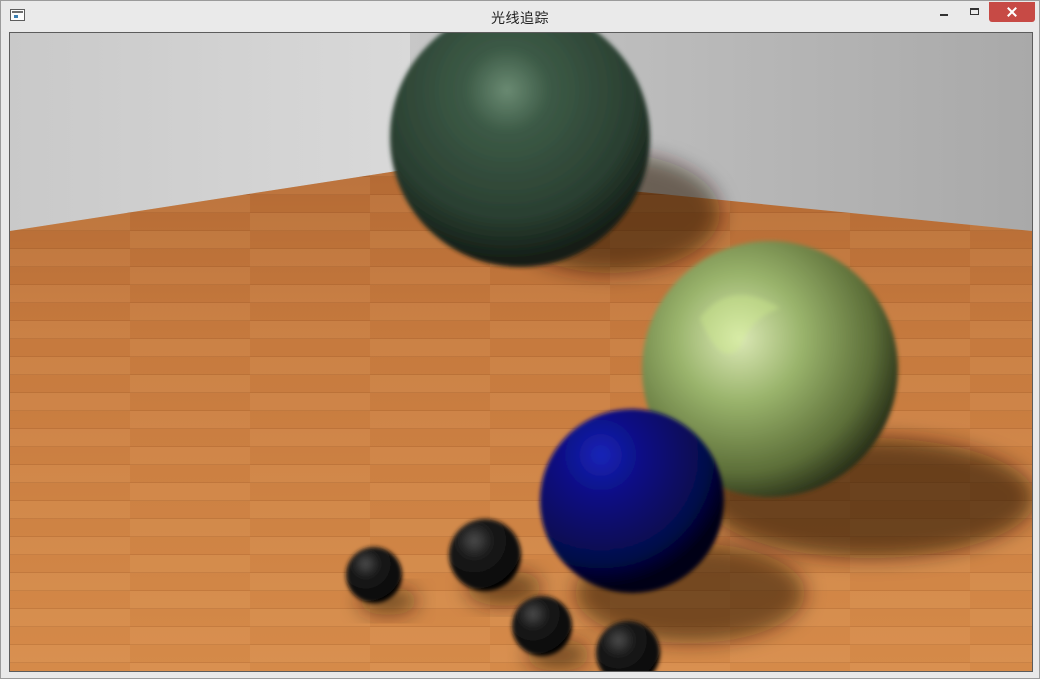  What do you see at coordinates (1012, 12) in the screenshot?
I see `close-button` at bounding box center [1012, 12].